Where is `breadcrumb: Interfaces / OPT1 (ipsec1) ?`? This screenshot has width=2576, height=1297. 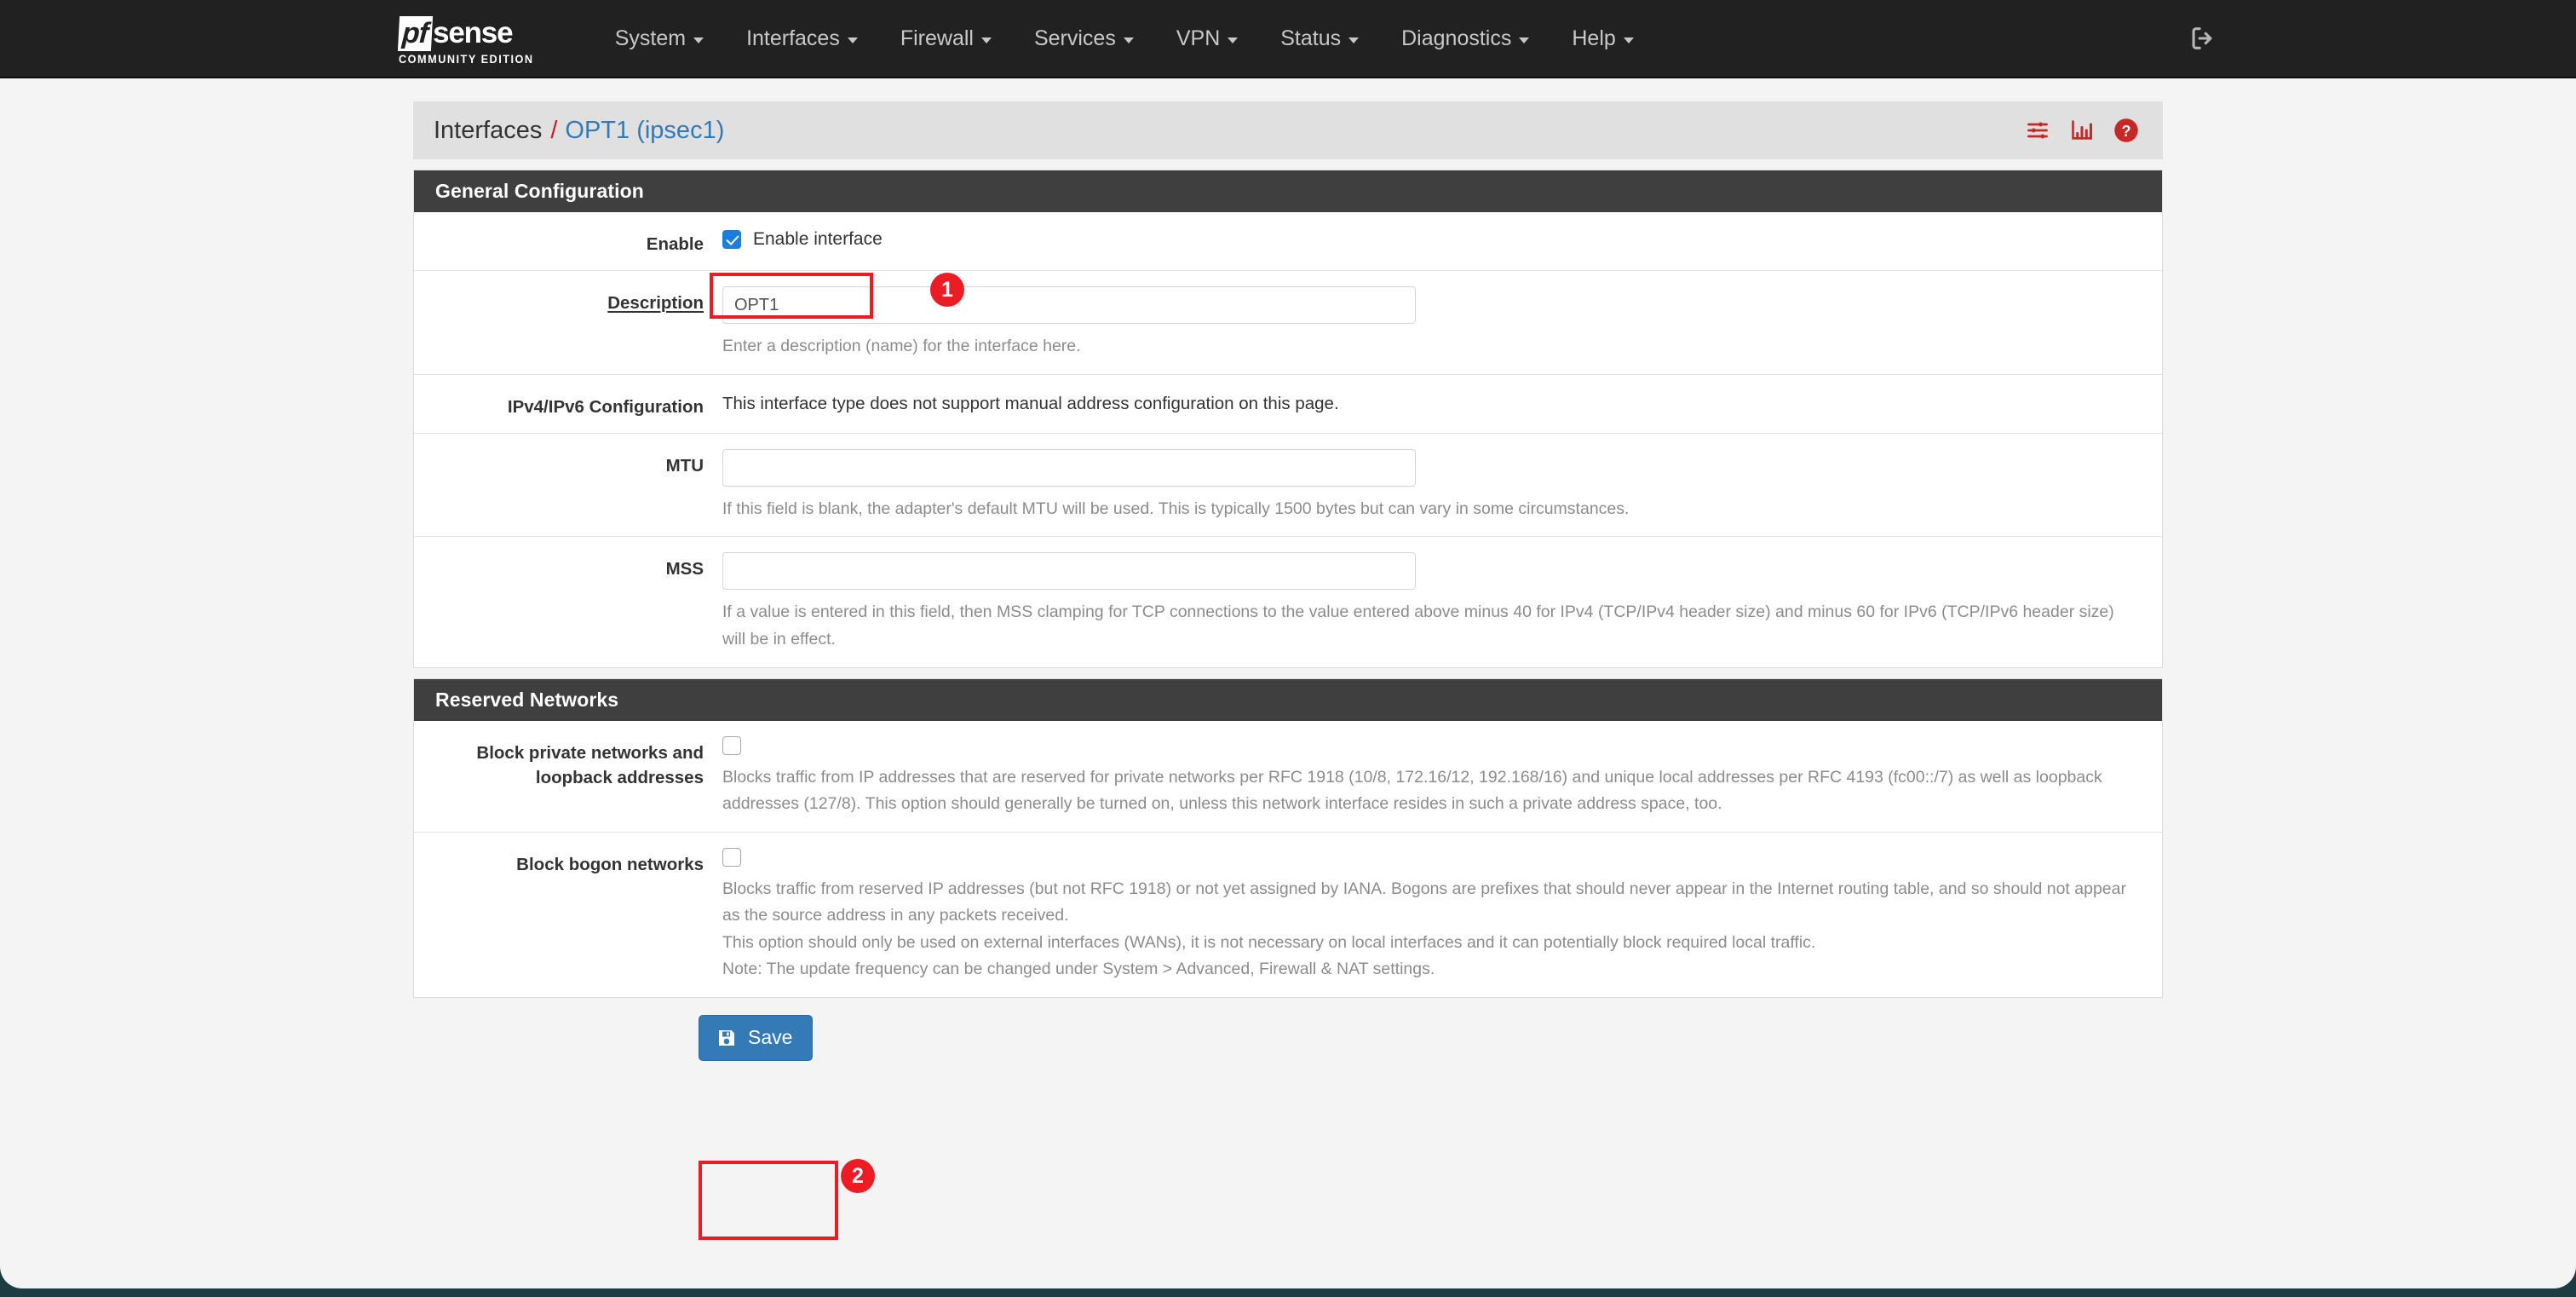
breadcrumb: Interfaces / OPT1 (ipsec1) ? is located at coordinates (1288, 130).